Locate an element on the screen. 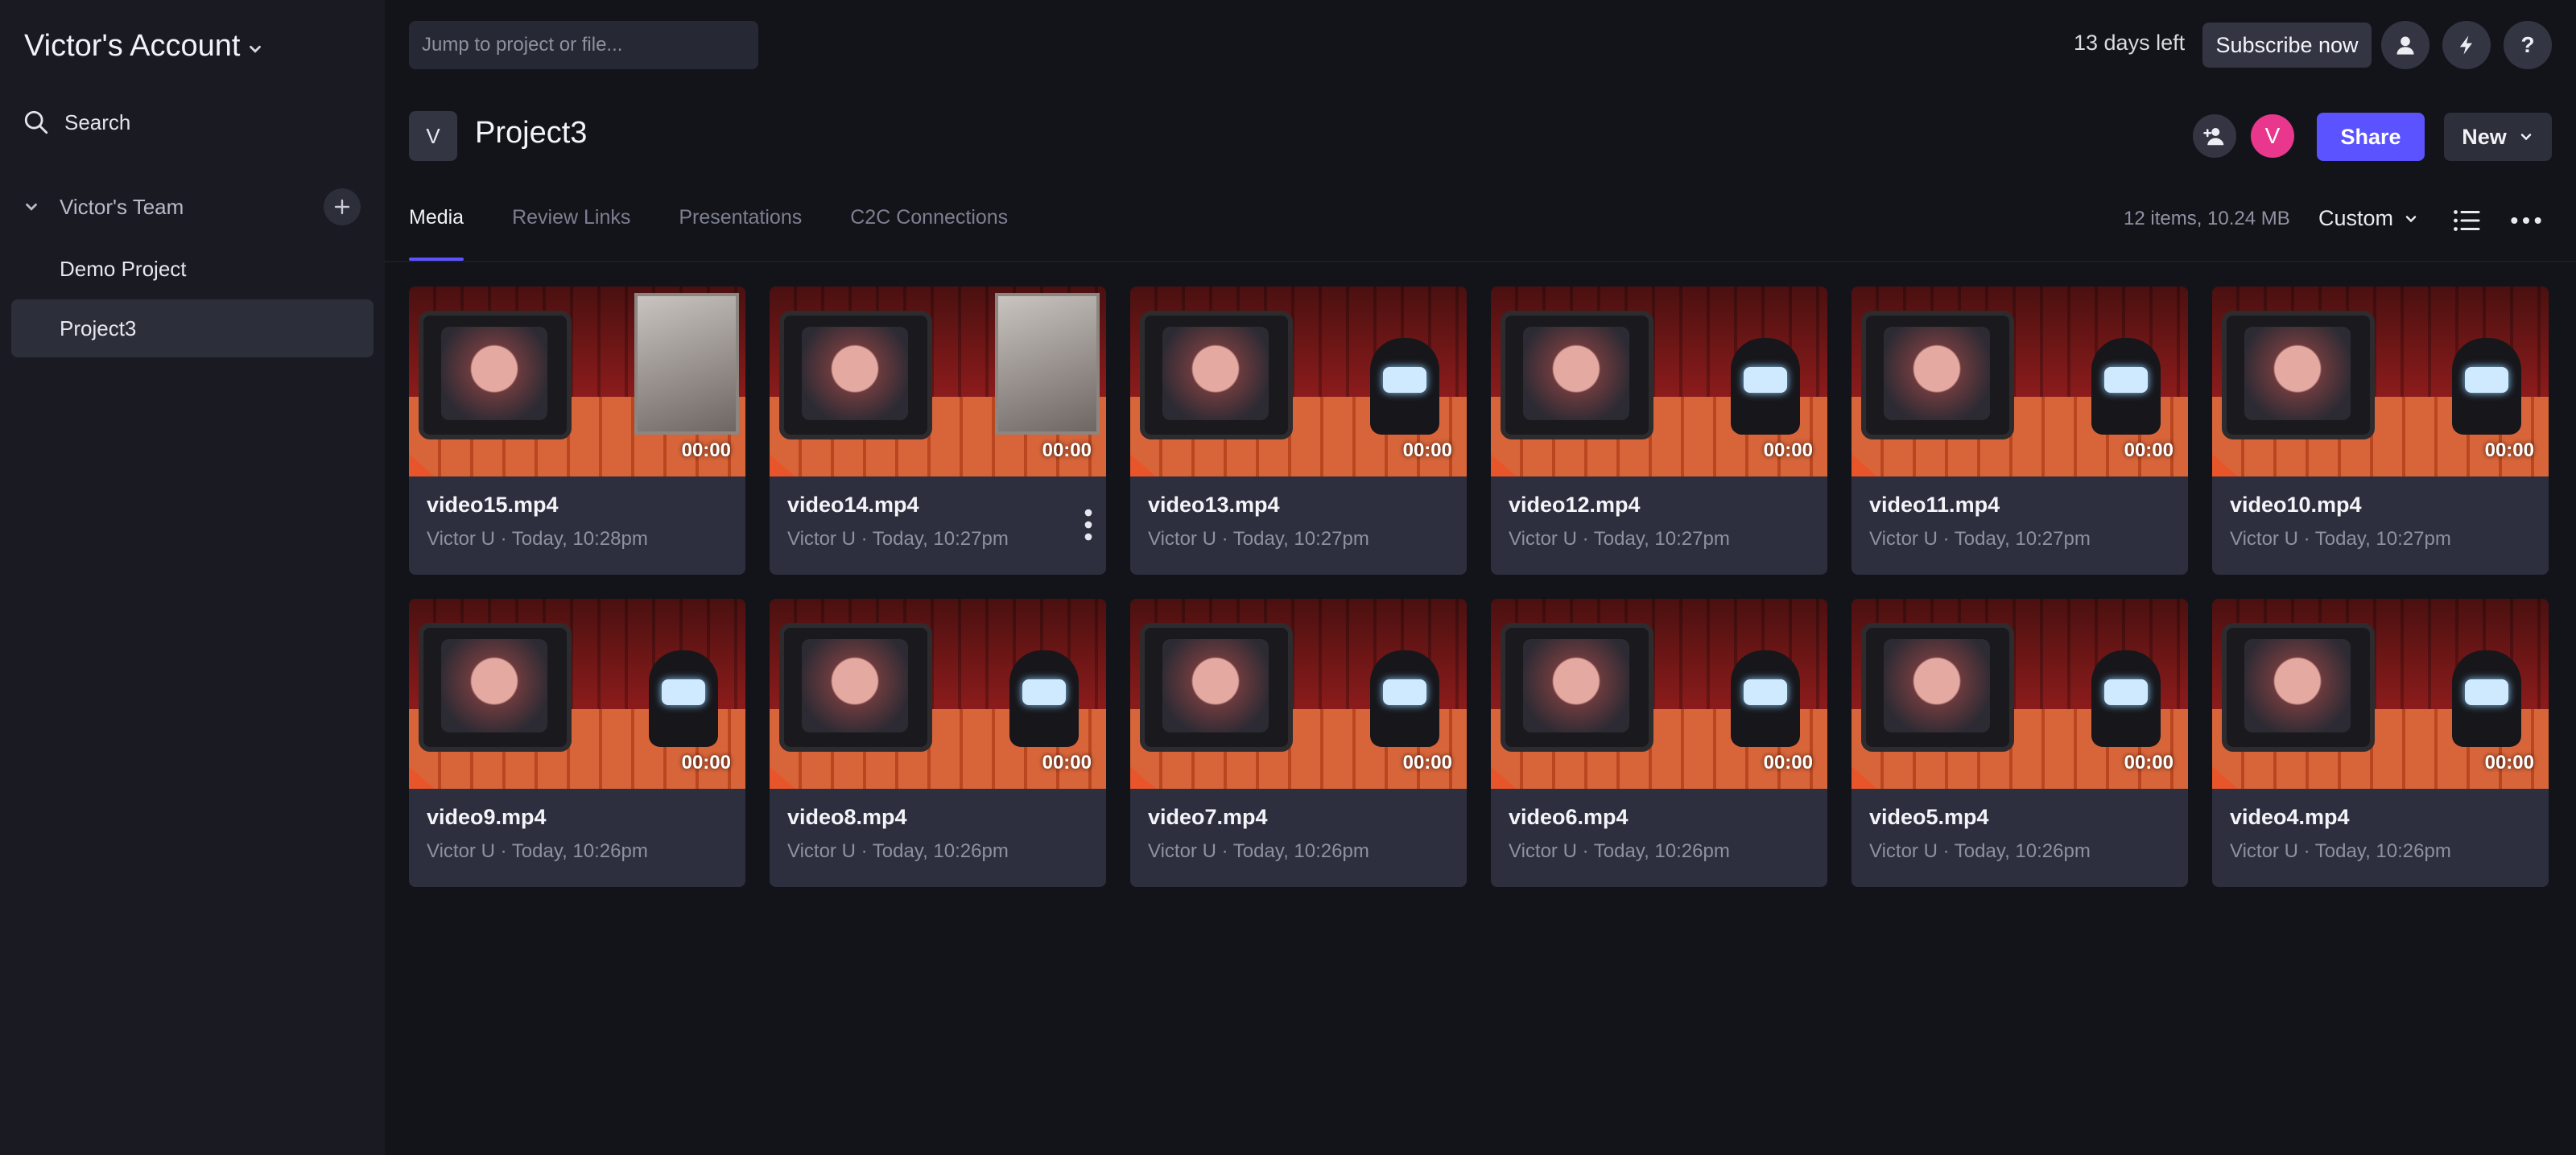 The width and height of the screenshot is (2576, 1155). media-file-name: video7.mp4 is located at coordinates (1208, 818).